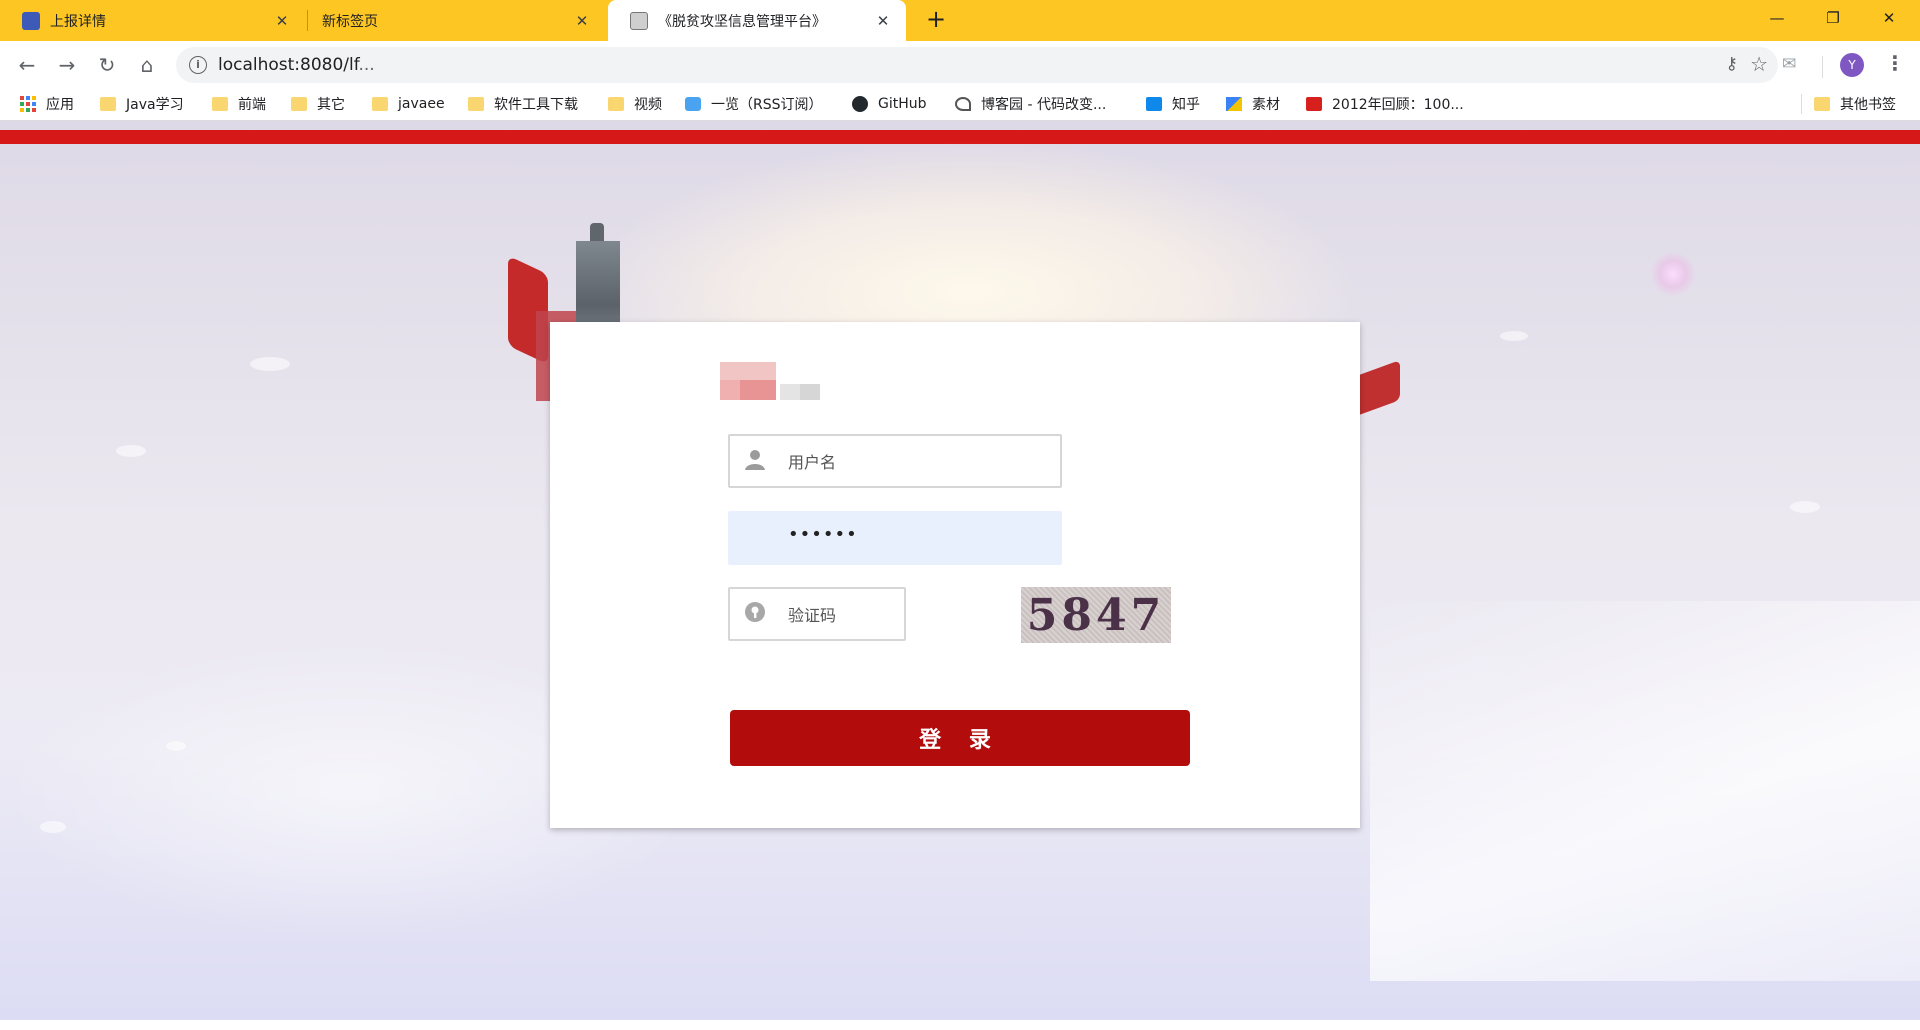 The height and width of the screenshot is (1030, 1920). I want to click on captcha-field: 验证码, so click(817, 614).